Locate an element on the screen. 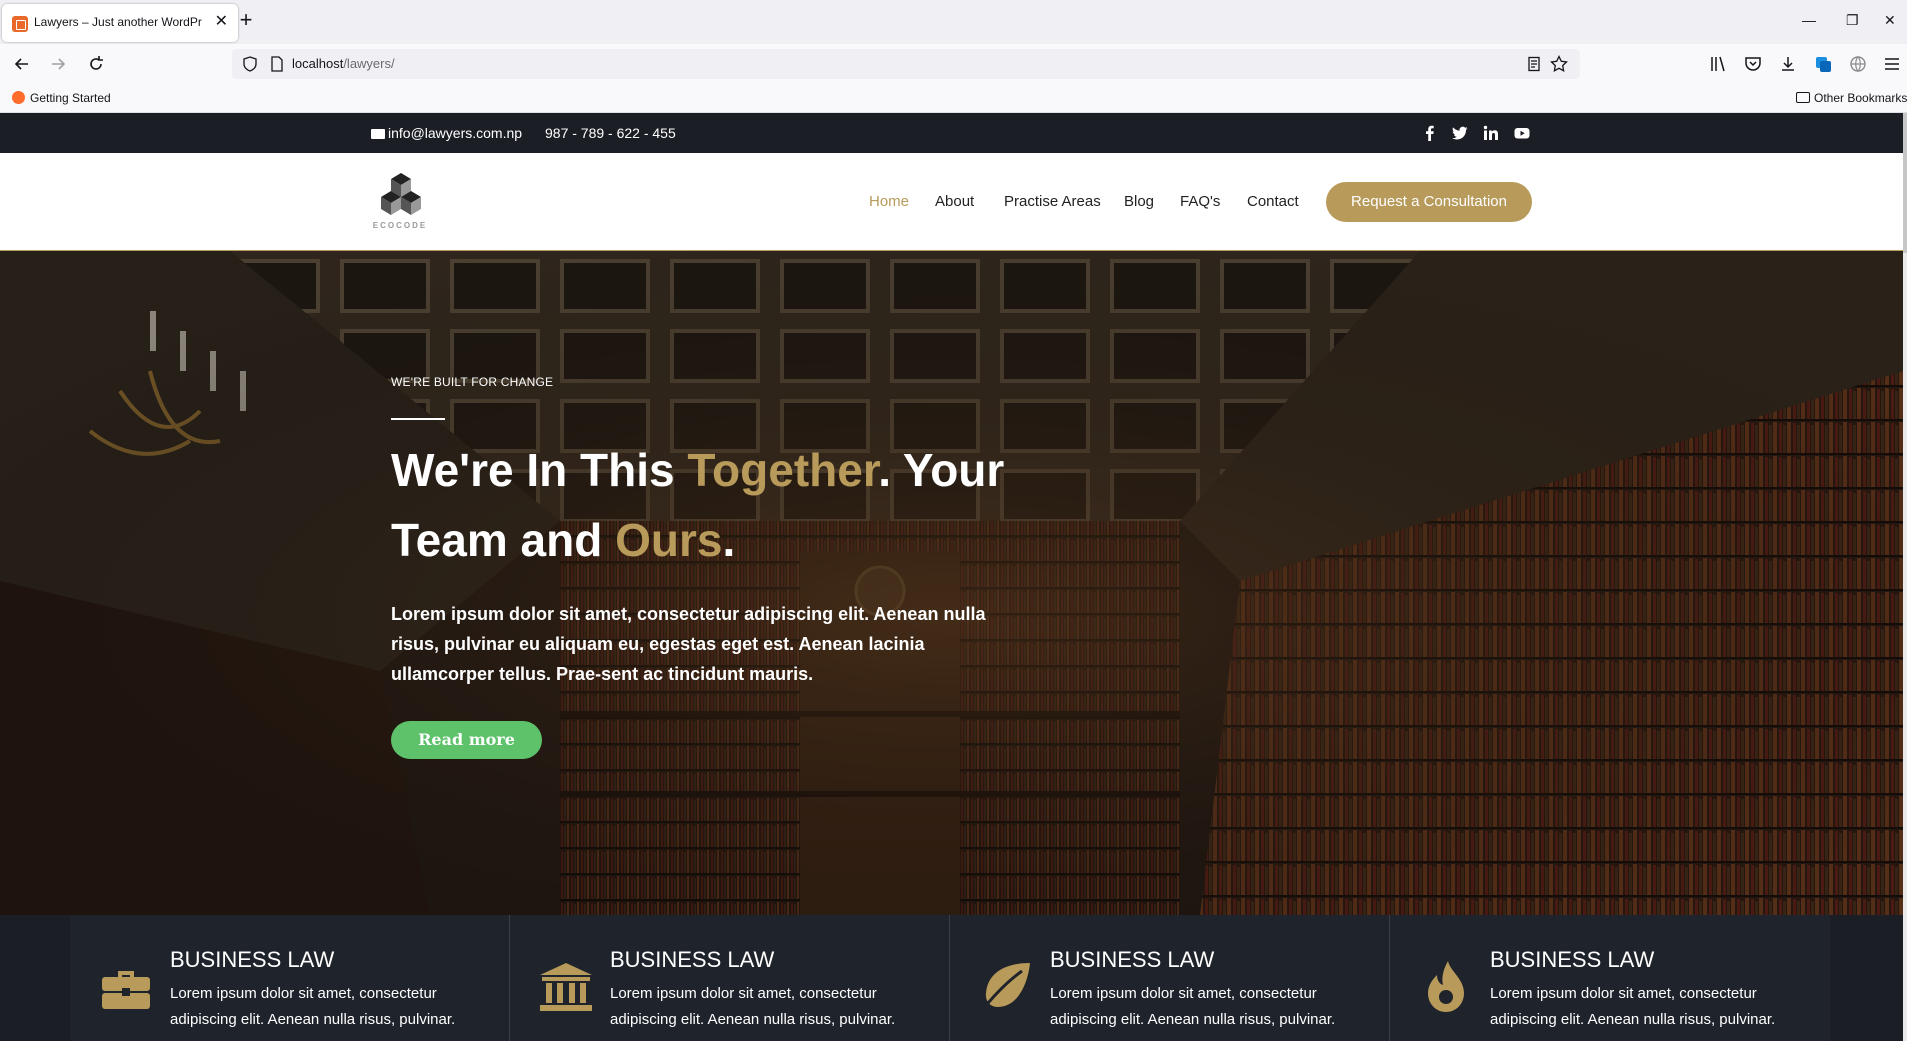 This screenshot has width=1907, height=1041. globe-icon is located at coordinates (1858, 64).